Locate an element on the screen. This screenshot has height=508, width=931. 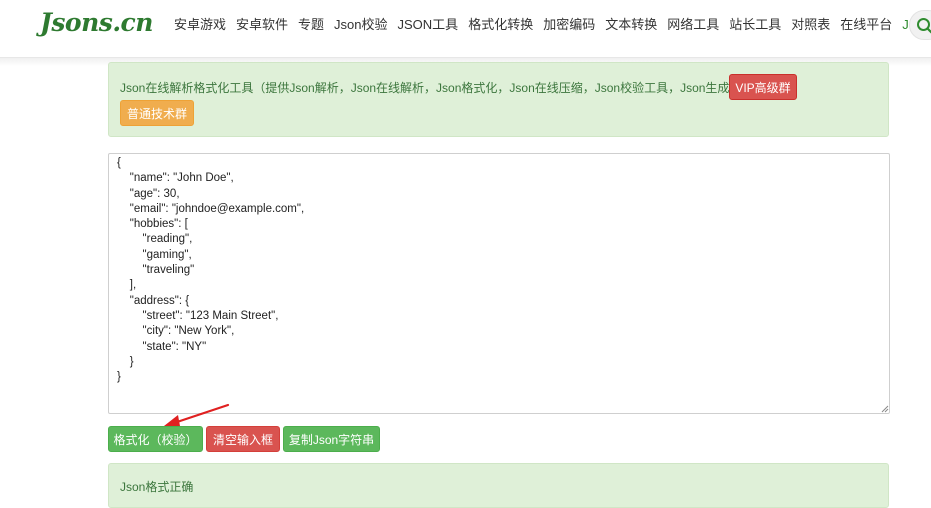
nav-item-network-tools: 网络工具 is located at coordinates (693, 26).